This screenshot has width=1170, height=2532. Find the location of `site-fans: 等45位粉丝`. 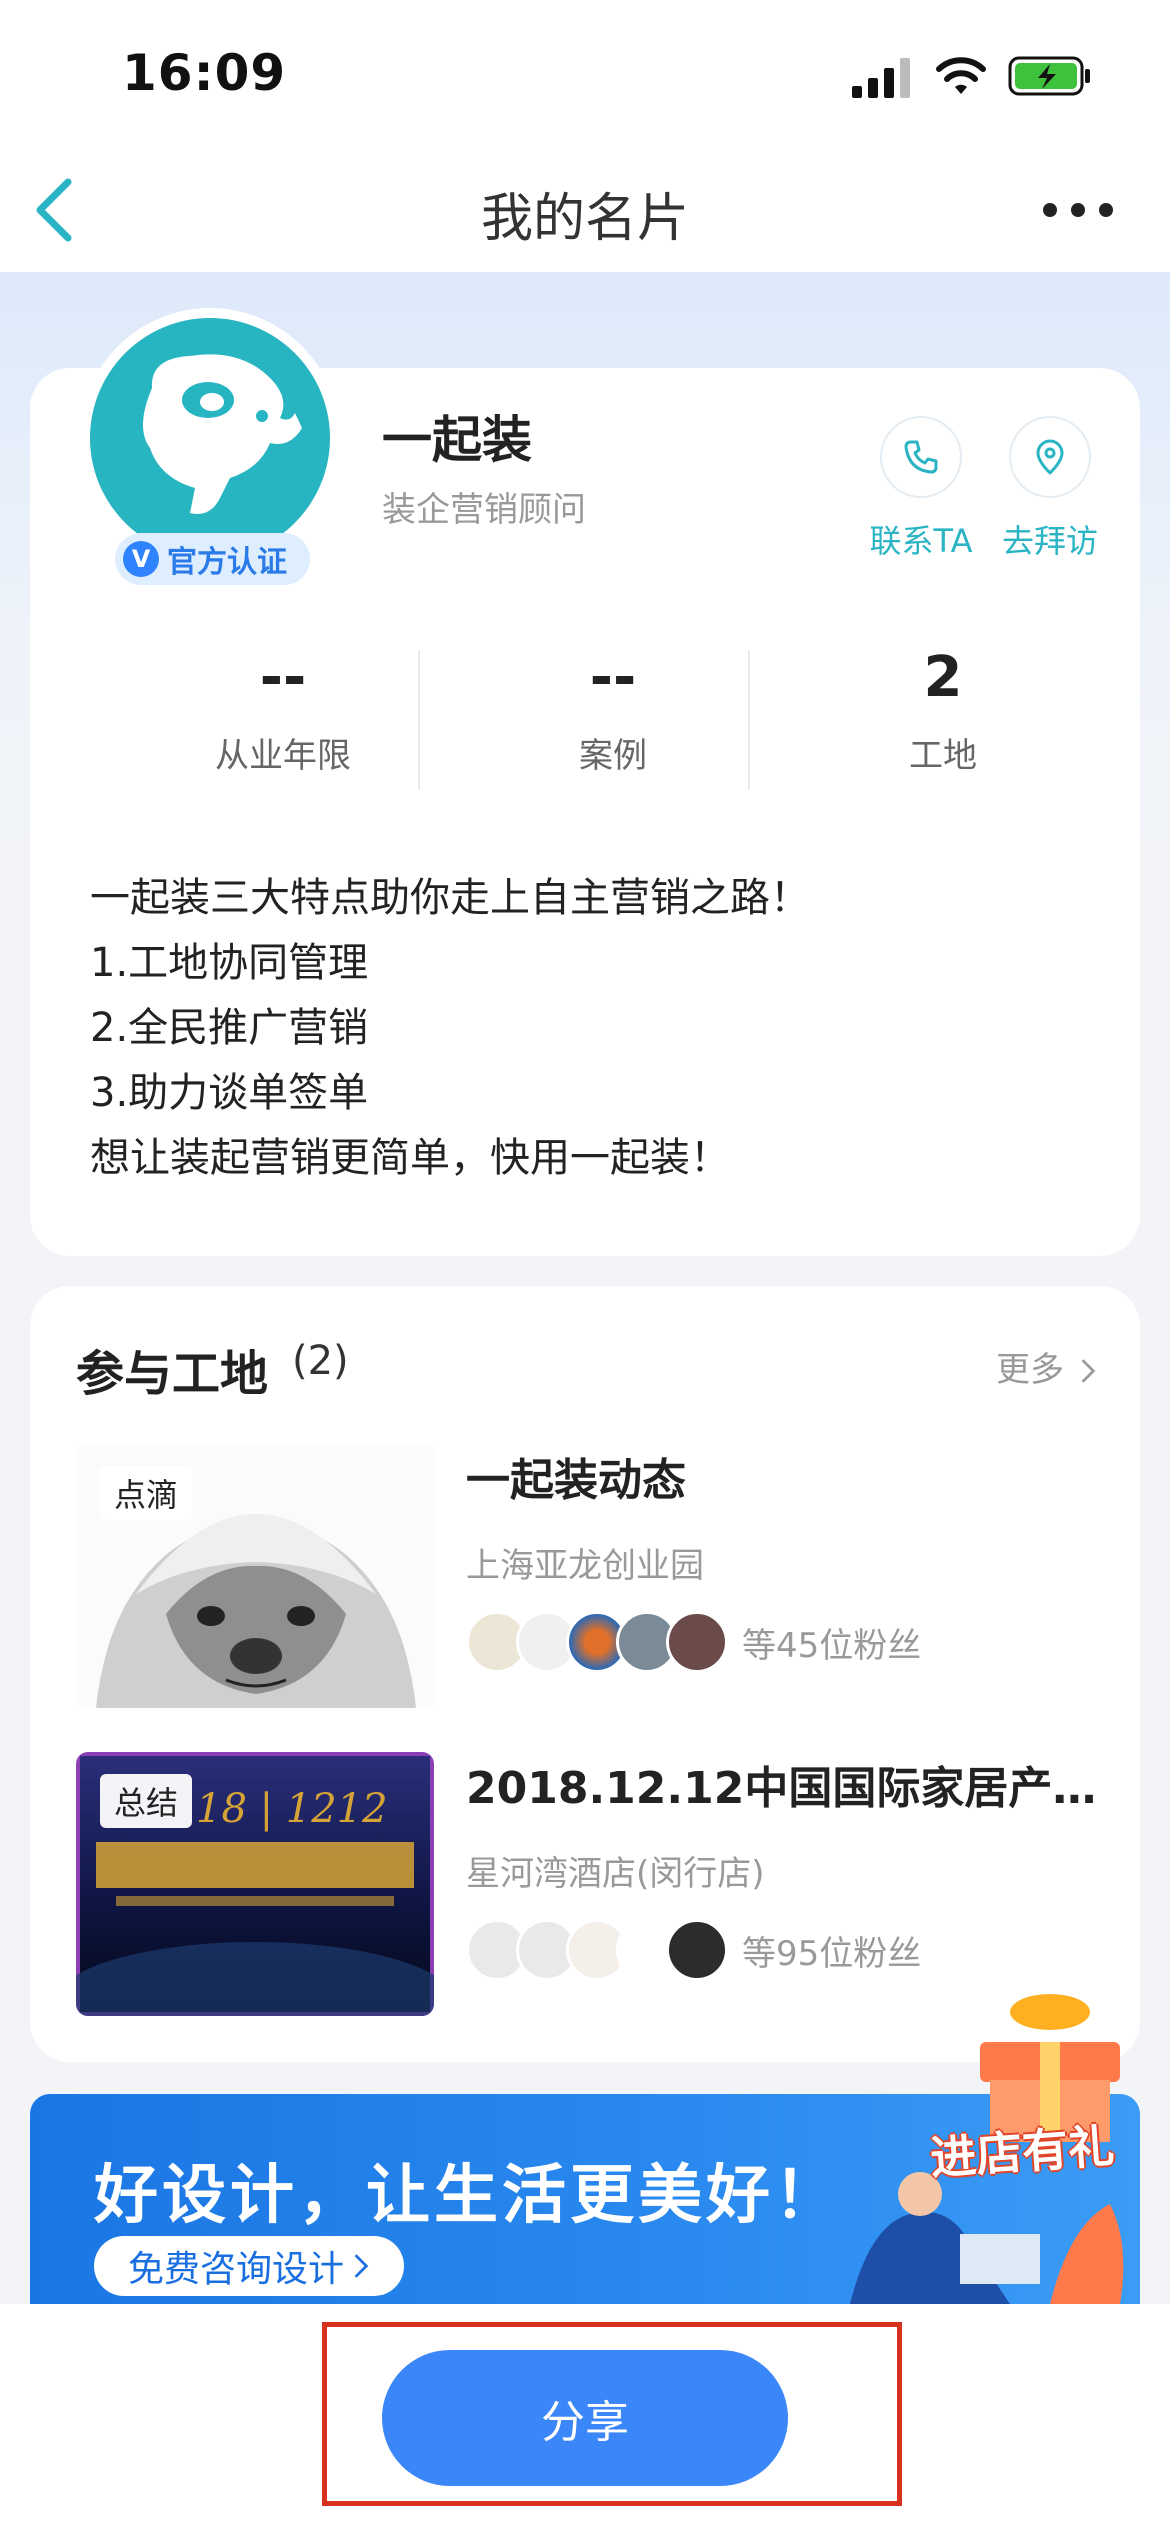

site-fans: 等45位粉丝 is located at coordinates (693, 1642).